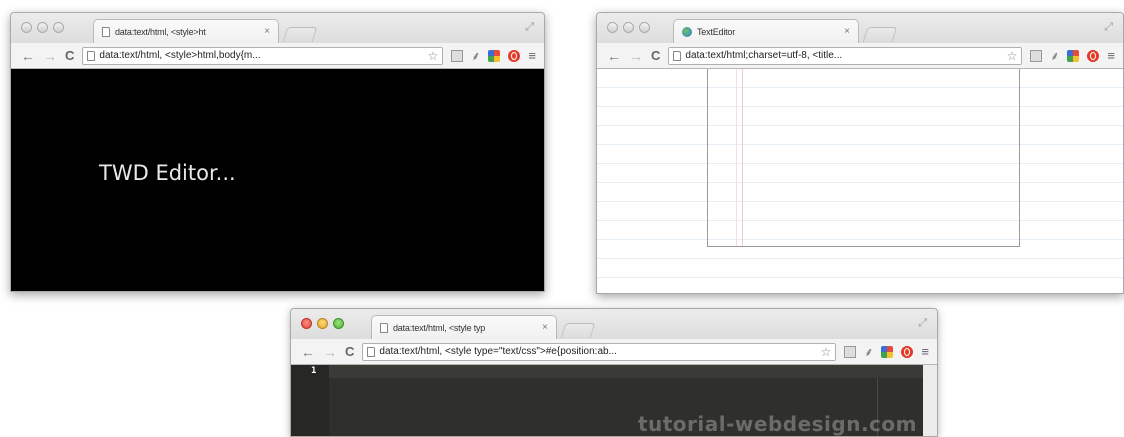  What do you see at coordinates (614, 400) in the screenshot?
I see `code-editor: 1 tutorial-webdesign.com` at bounding box center [614, 400].